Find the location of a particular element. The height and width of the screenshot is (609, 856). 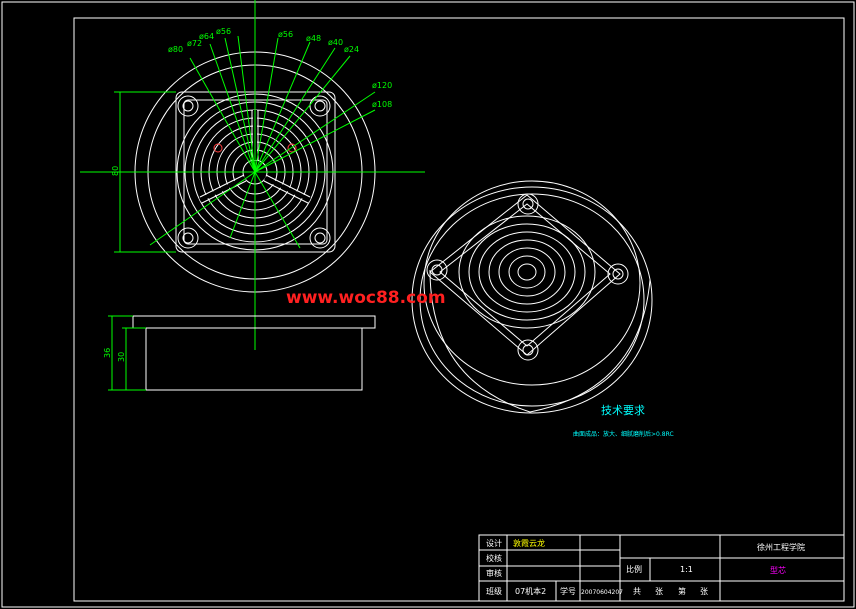

tb-scale-label: 比例 is located at coordinates (634, 569).